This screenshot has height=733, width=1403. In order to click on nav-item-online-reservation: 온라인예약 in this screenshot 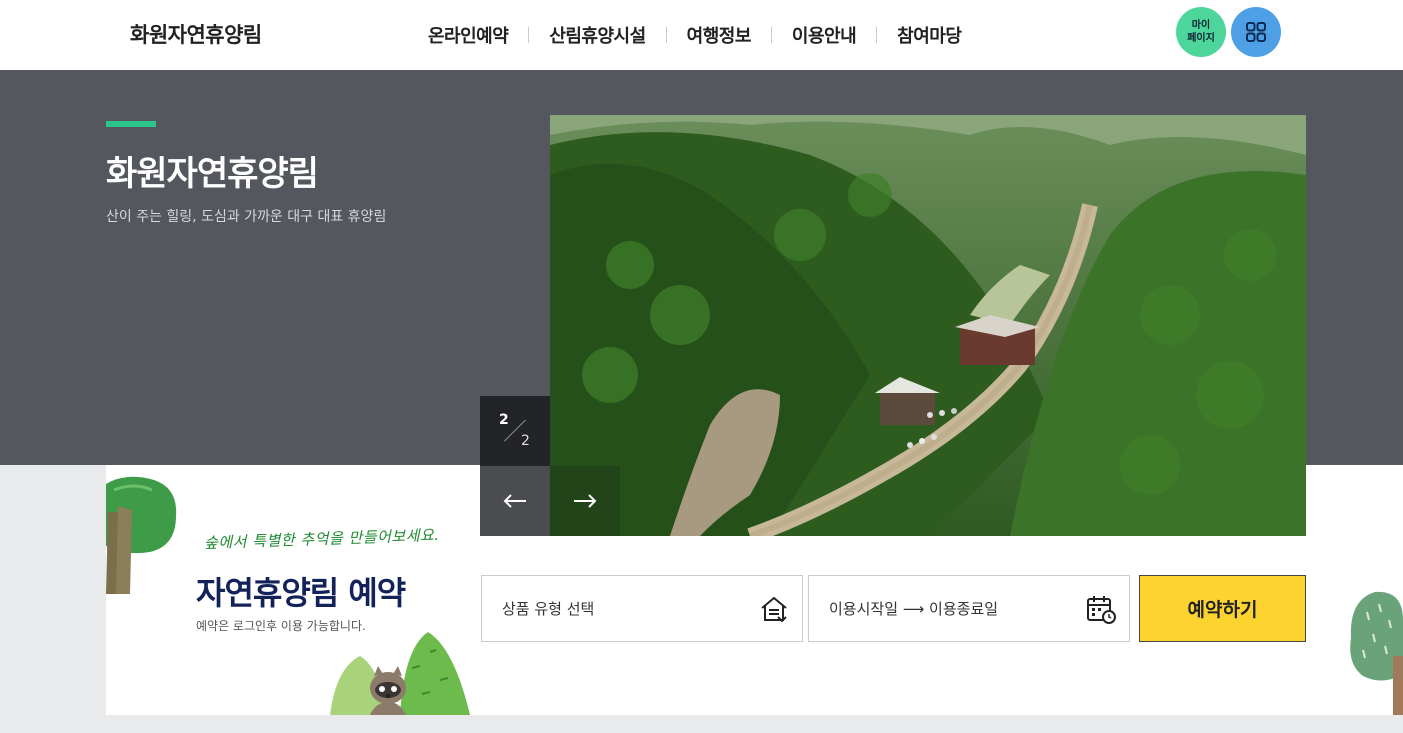, I will do `click(469, 35)`.